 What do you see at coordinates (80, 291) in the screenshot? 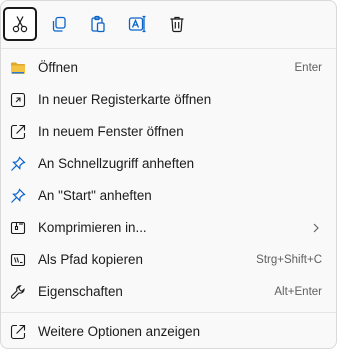
I see `menu-item-label: Eigenschaften` at bounding box center [80, 291].